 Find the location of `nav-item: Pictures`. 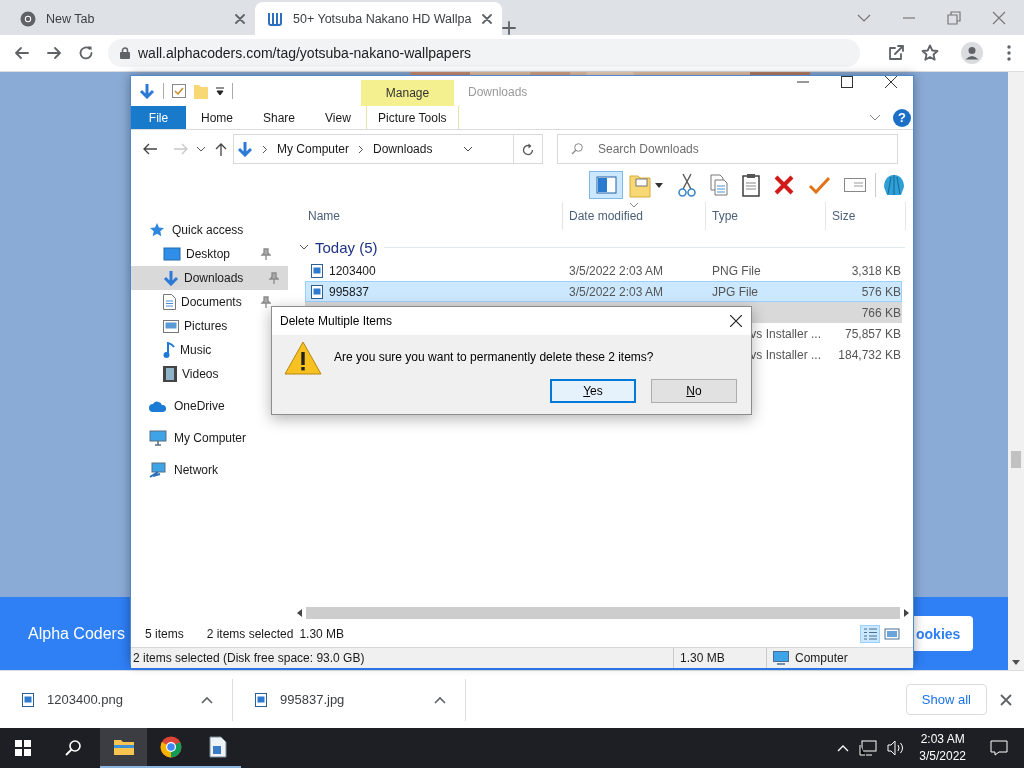

nav-item: Pictures is located at coordinates (201, 326).